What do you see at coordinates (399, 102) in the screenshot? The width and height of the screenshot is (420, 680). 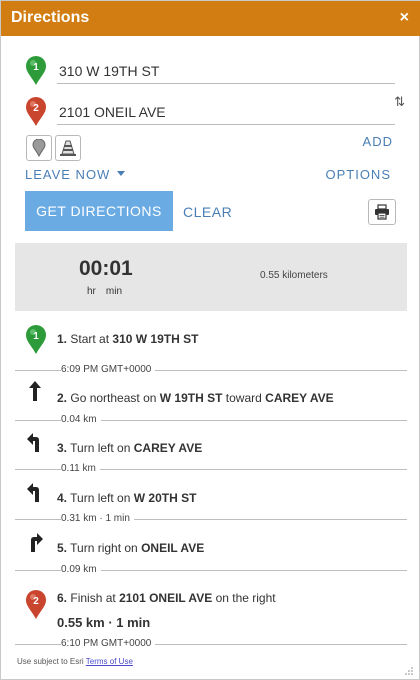 I see `swap-stops-icon: ⇅` at bounding box center [399, 102].